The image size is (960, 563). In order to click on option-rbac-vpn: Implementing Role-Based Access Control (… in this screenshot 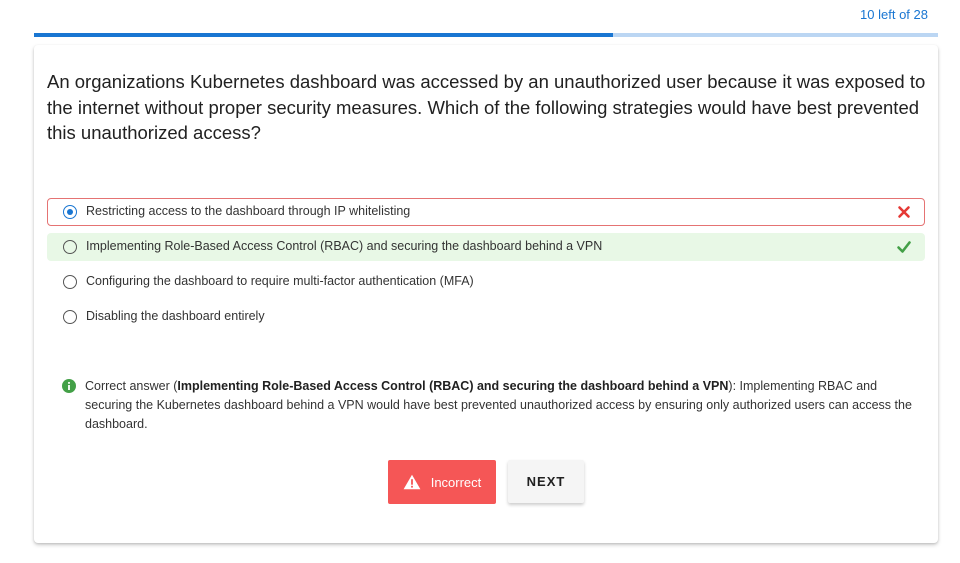, I will do `click(486, 247)`.